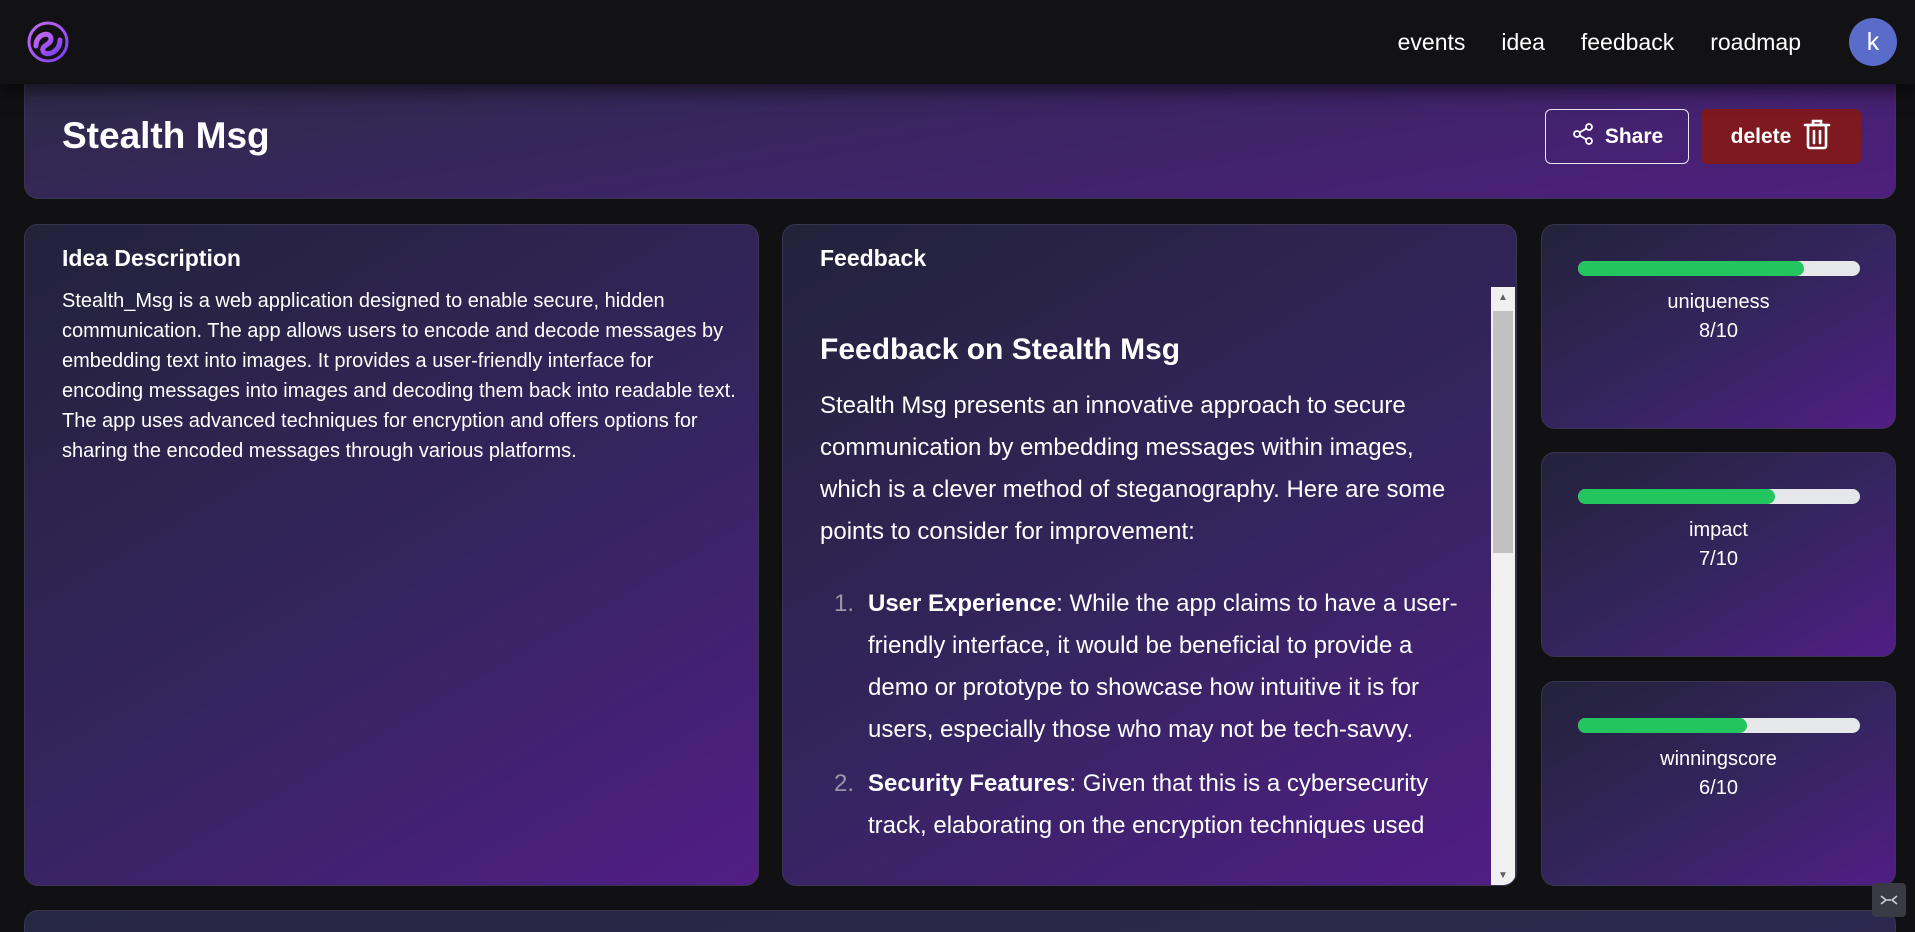 Image resolution: width=1915 pixels, height=932 pixels. Describe the element at coordinates (151, 258) in the screenshot. I see `description-heading: Idea Description` at that location.